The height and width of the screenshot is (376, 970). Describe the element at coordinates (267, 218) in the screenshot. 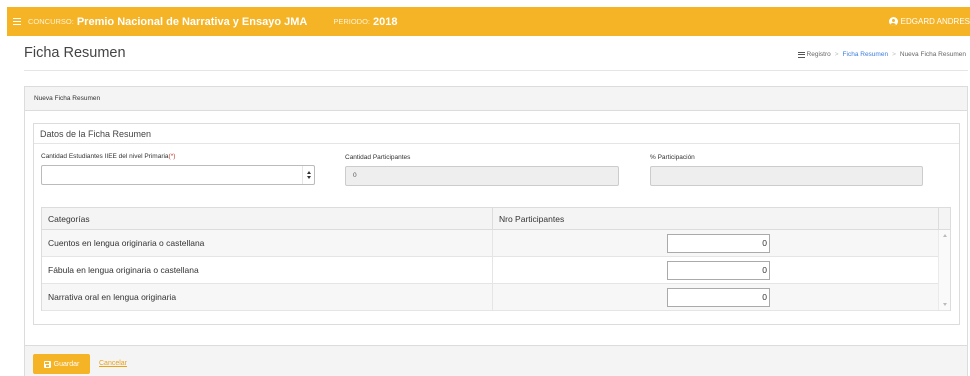

I see `header-categorias: Categorías` at that location.